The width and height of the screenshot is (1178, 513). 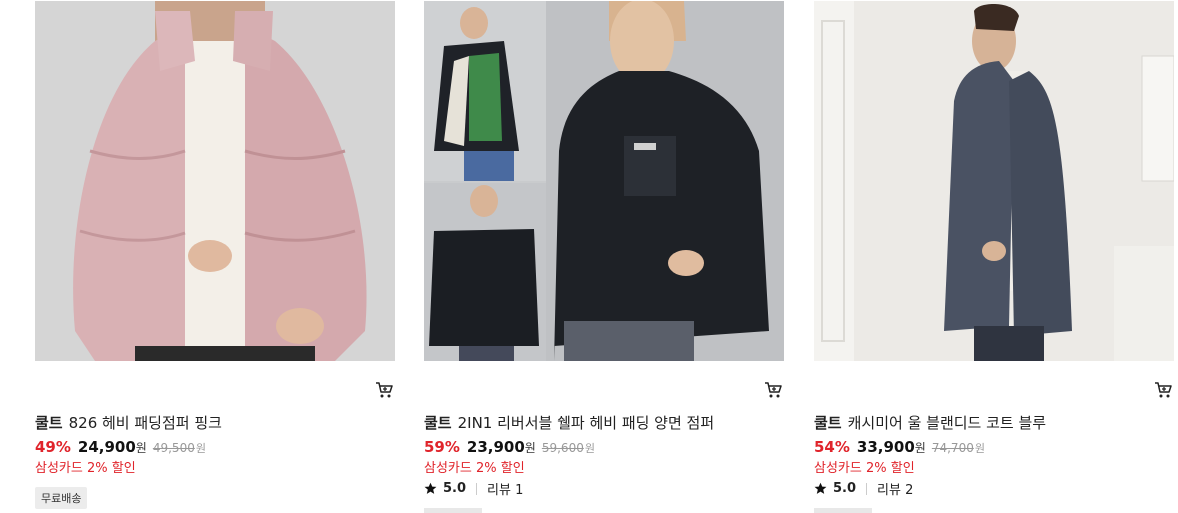 I want to click on product-name: 2IN1 리버서블 쉘파 헤비 패딩 양면 점퍼, so click(x=586, y=423).